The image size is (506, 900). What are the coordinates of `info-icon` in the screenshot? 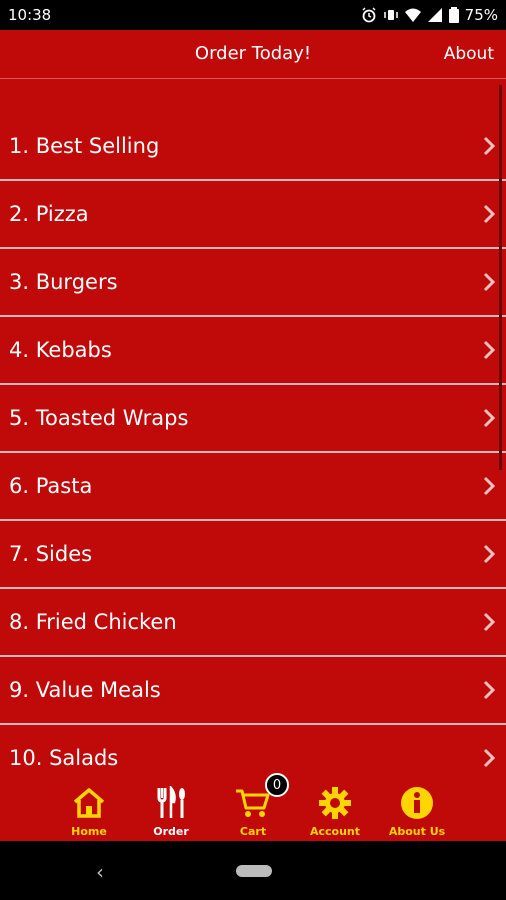 It's located at (417, 803).